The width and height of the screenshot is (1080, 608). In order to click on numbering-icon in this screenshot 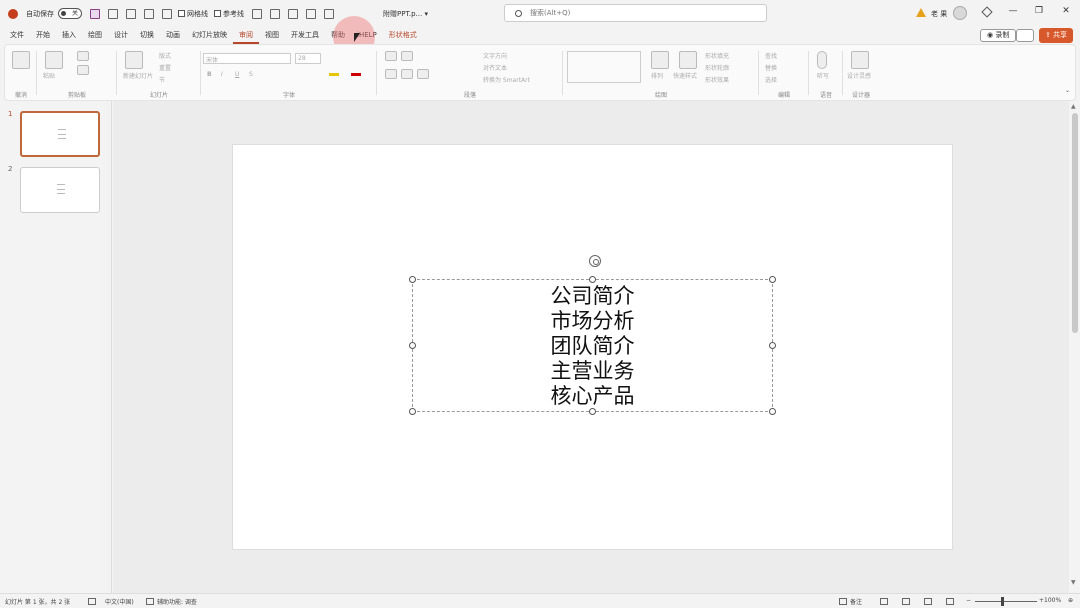, I will do `click(407, 56)`.